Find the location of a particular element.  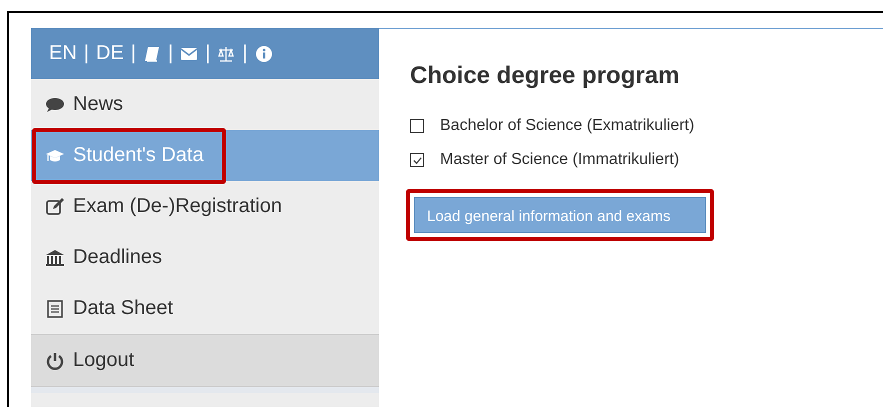

checkbox-label: Master of Science (Immatrikuliert) is located at coordinates (560, 160).